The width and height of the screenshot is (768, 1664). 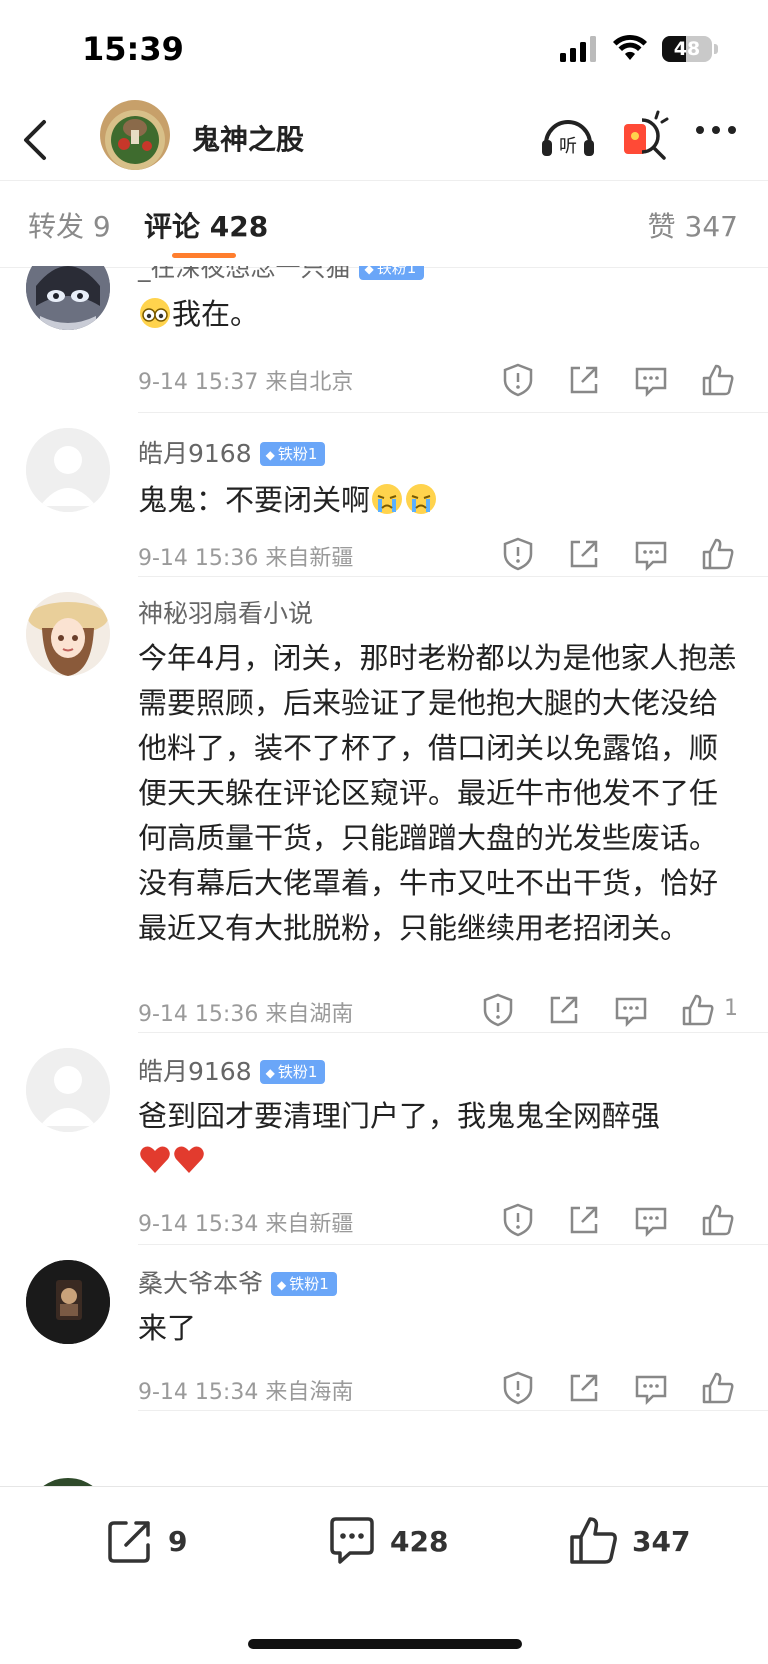 I want to click on comment-button: 428, so click(x=396, y=1543).